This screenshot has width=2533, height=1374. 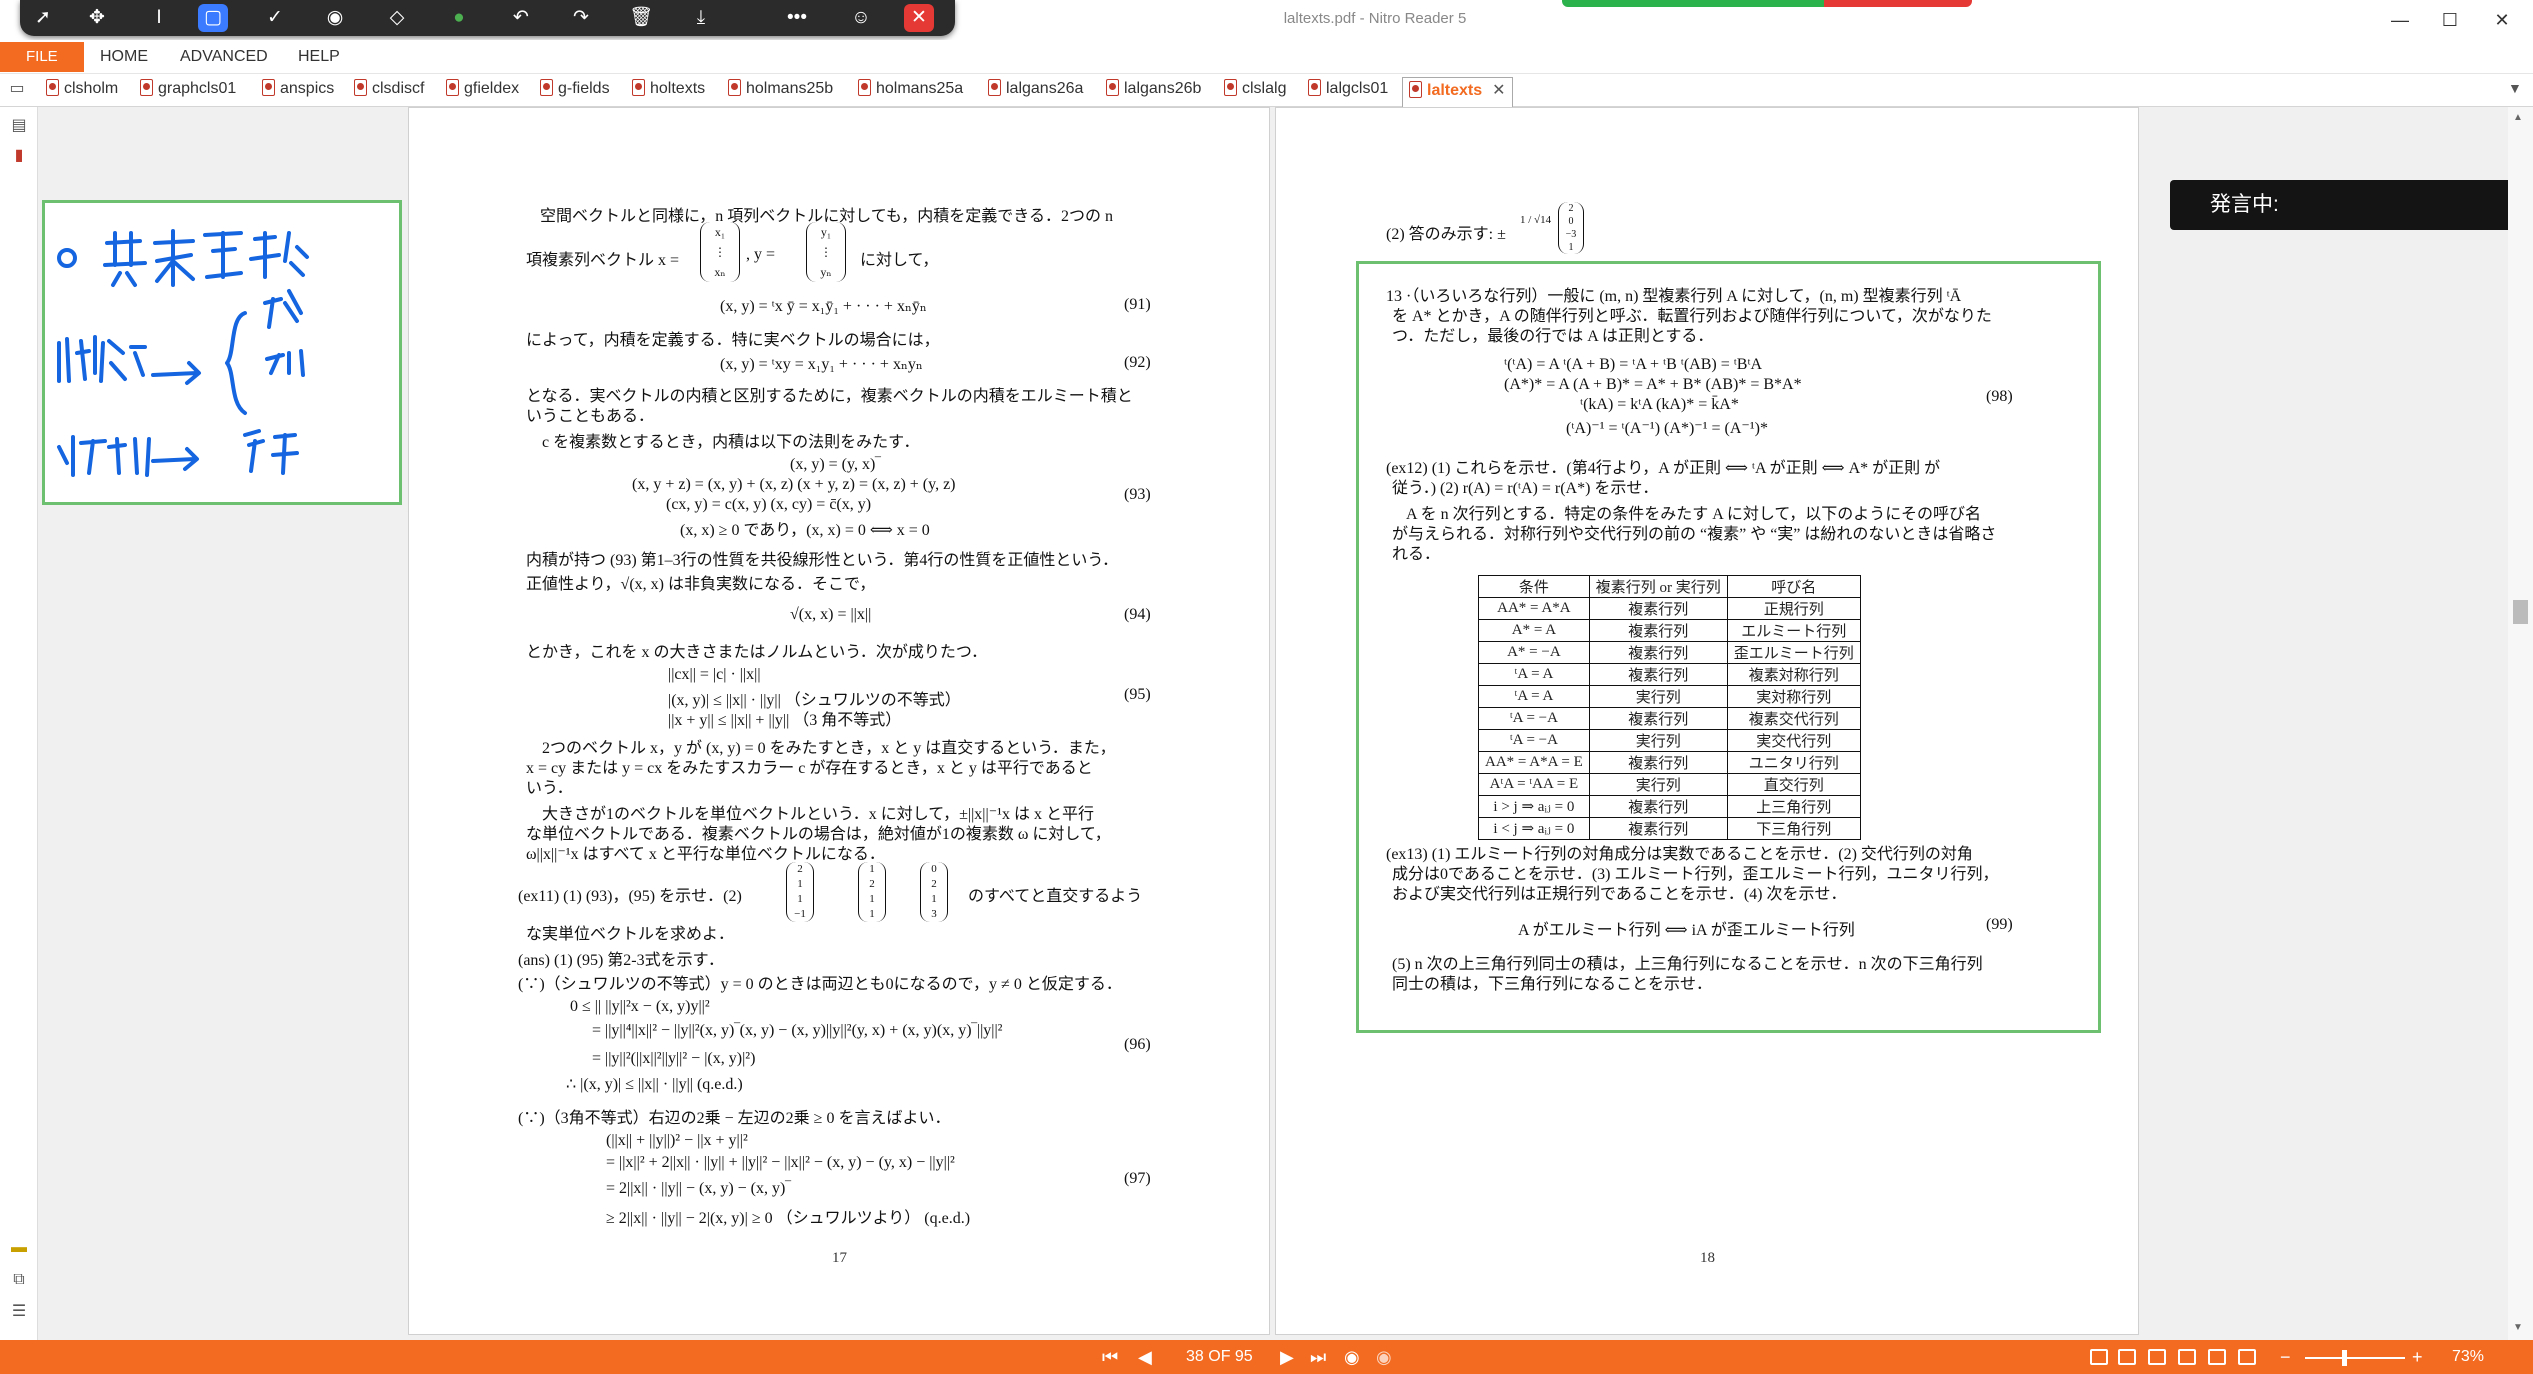 I want to click on comments-panel-icon: ▬, so click(x=19, y=1248).